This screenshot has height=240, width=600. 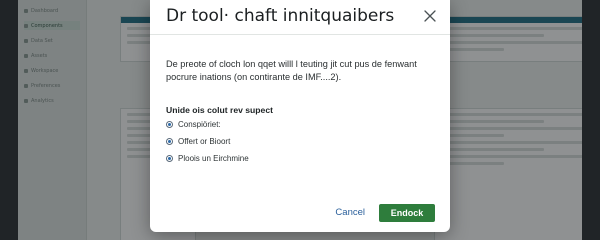 What do you see at coordinates (300, 158) in the screenshot?
I see `option-ploois: Ploois un Eirchmine` at bounding box center [300, 158].